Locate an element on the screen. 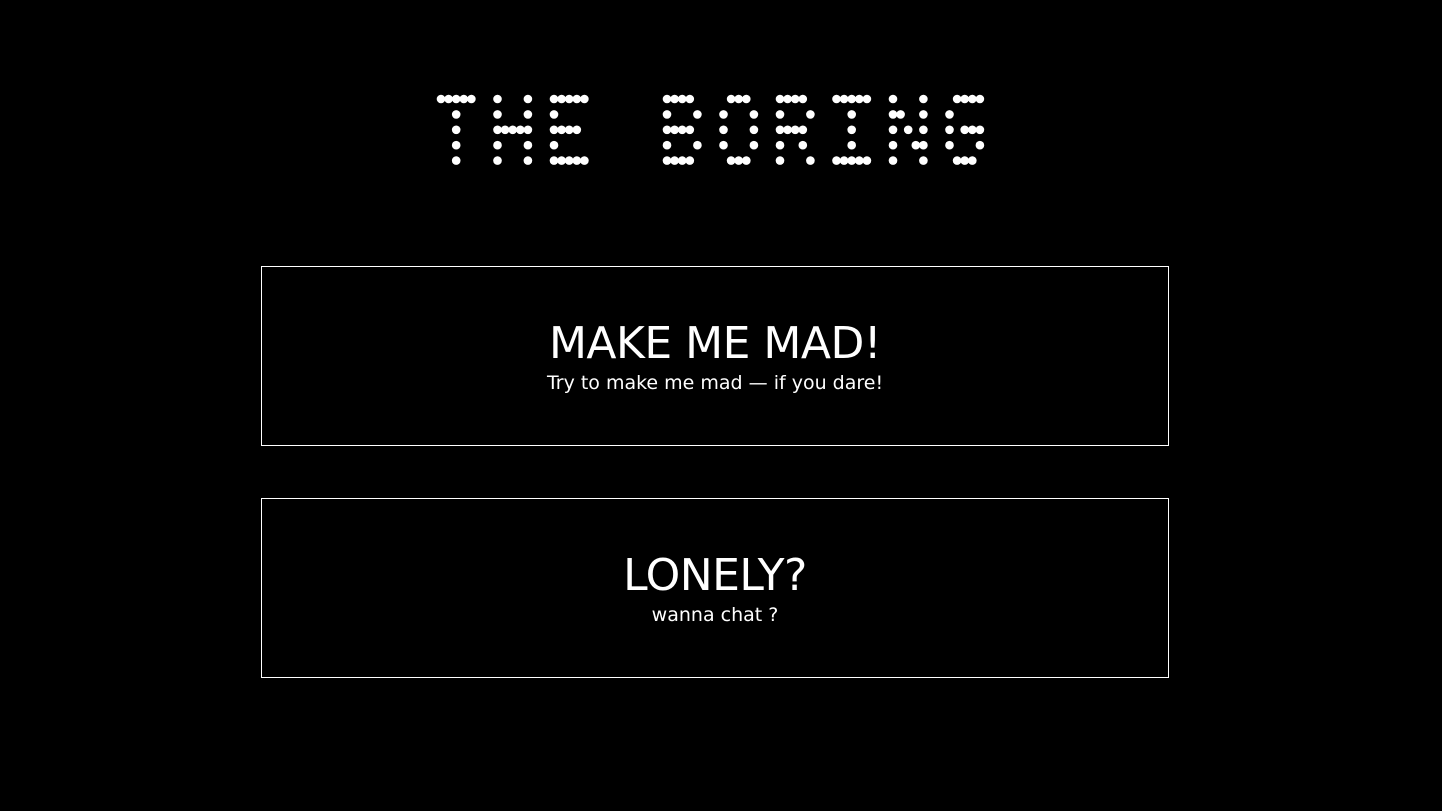  card-subtitle-make-me-mad: Try to make me mad — if you dare! is located at coordinates (715, 383).